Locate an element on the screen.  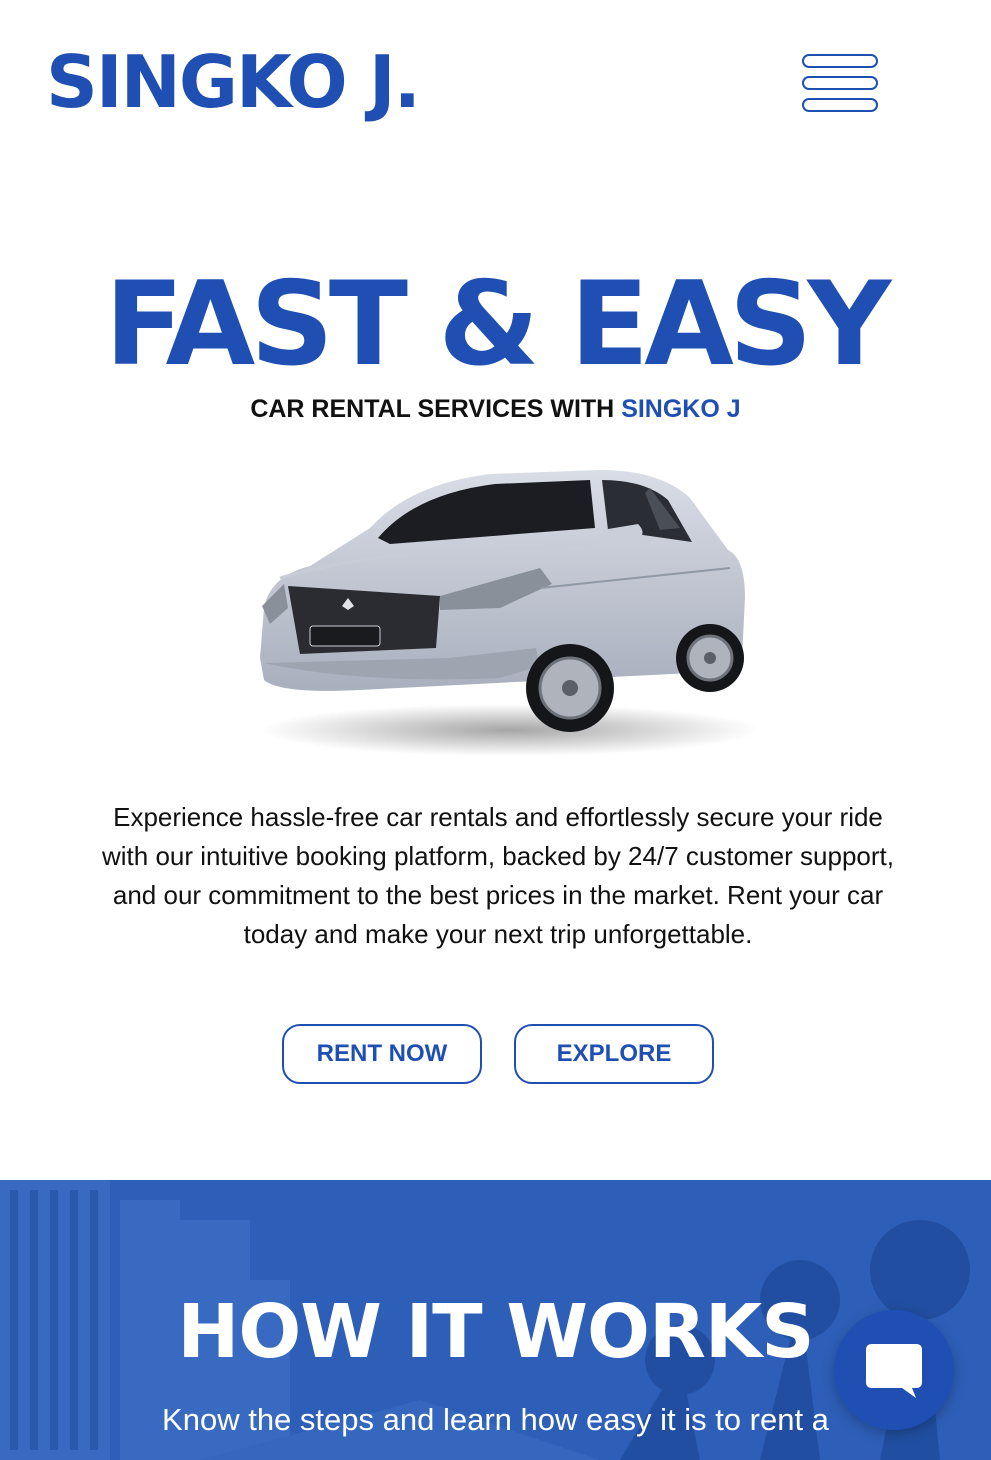
hero-title: FAST & EASY is located at coordinates (498, 324).